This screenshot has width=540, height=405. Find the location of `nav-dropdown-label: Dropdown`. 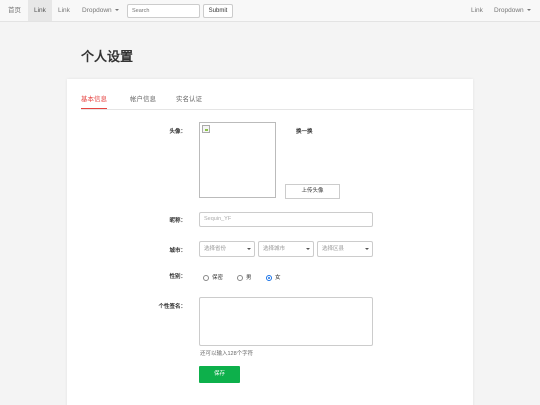

nav-dropdown-label: Dropdown is located at coordinates (97, 10).